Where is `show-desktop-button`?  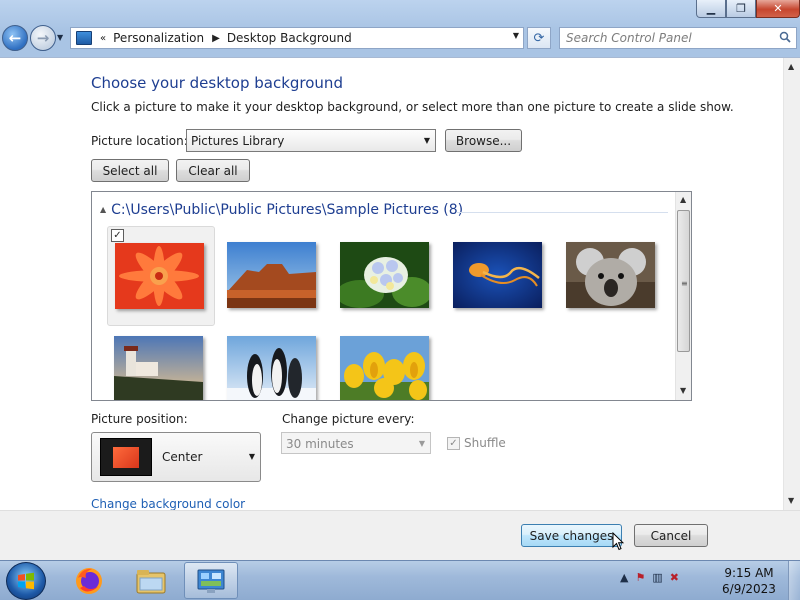 show-desktop-button is located at coordinates (794, 580).